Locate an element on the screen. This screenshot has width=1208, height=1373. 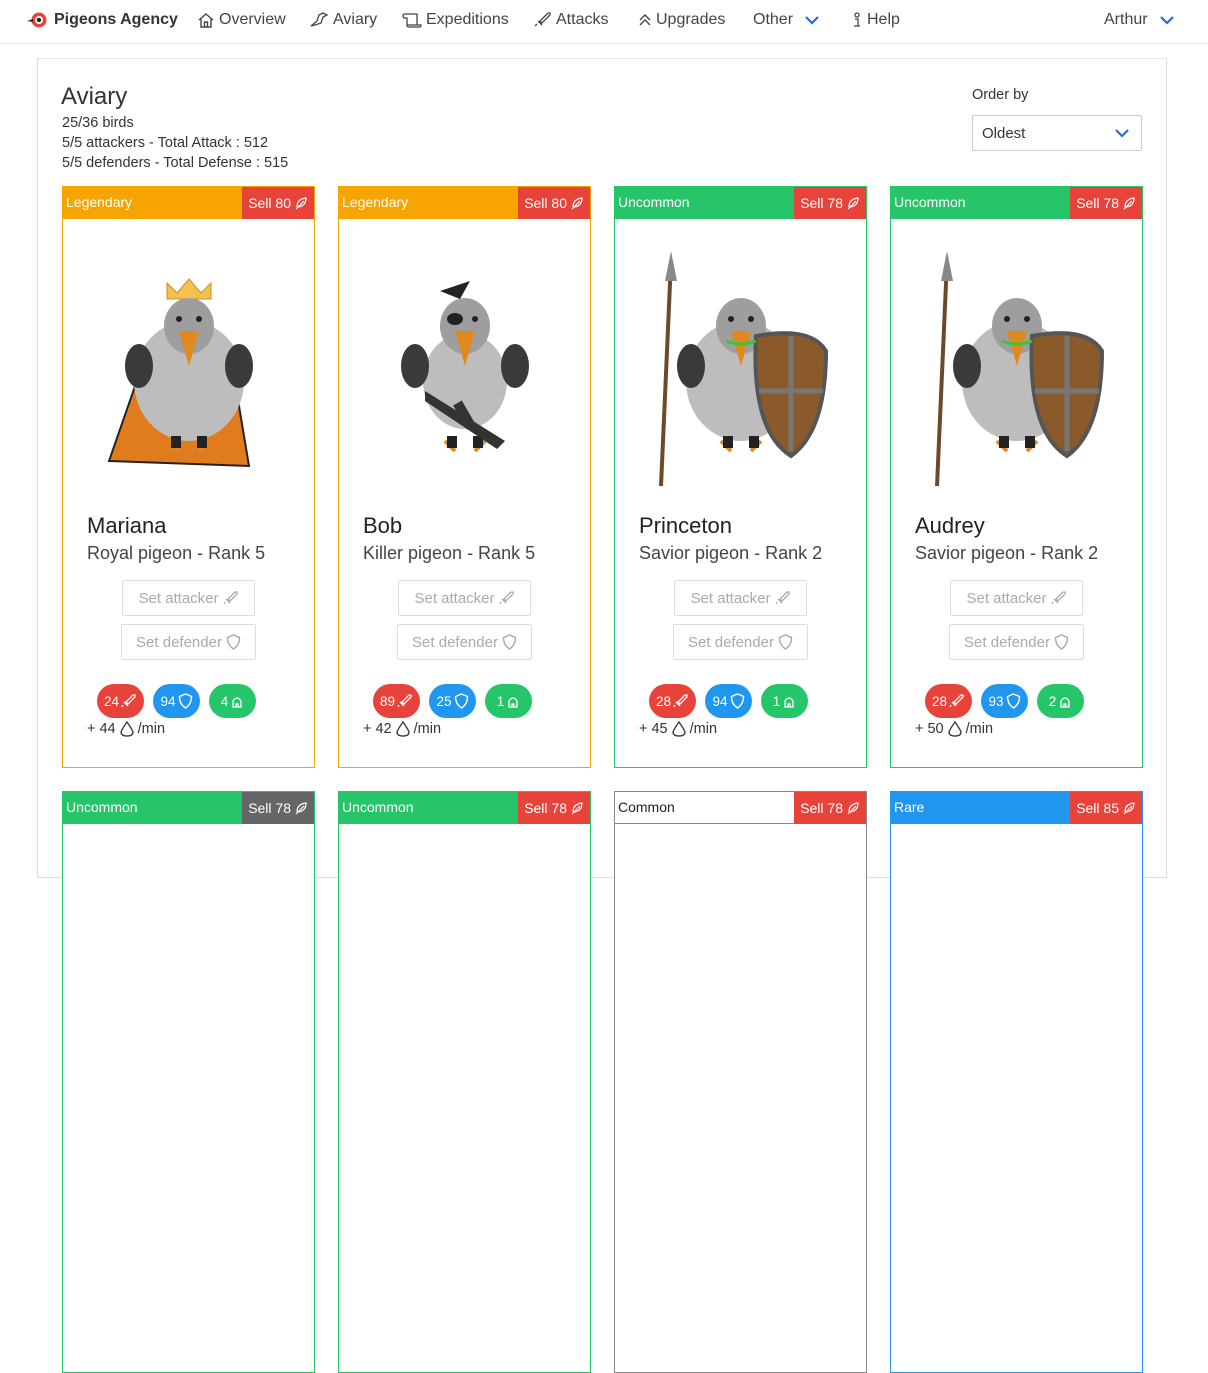
card-header: Legendary Sell 80 is located at coordinates (464, 203).